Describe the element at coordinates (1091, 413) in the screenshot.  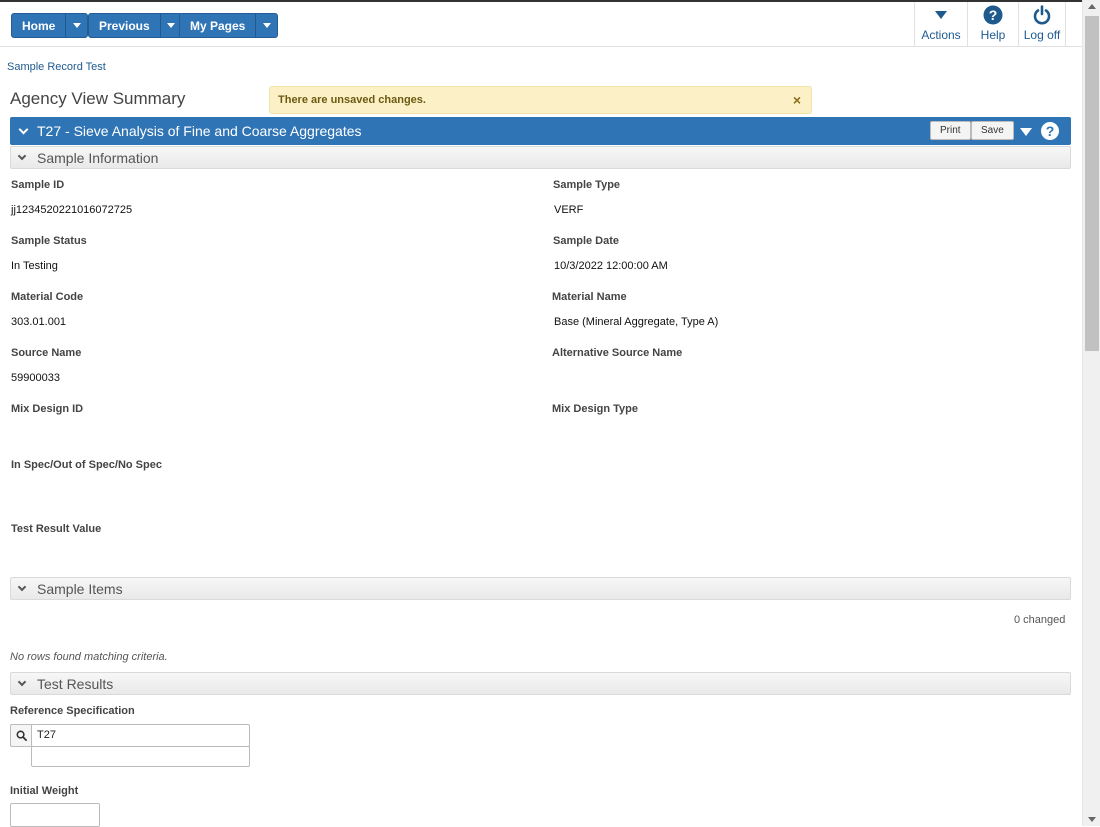
I see `vertical-scrollbar` at that location.